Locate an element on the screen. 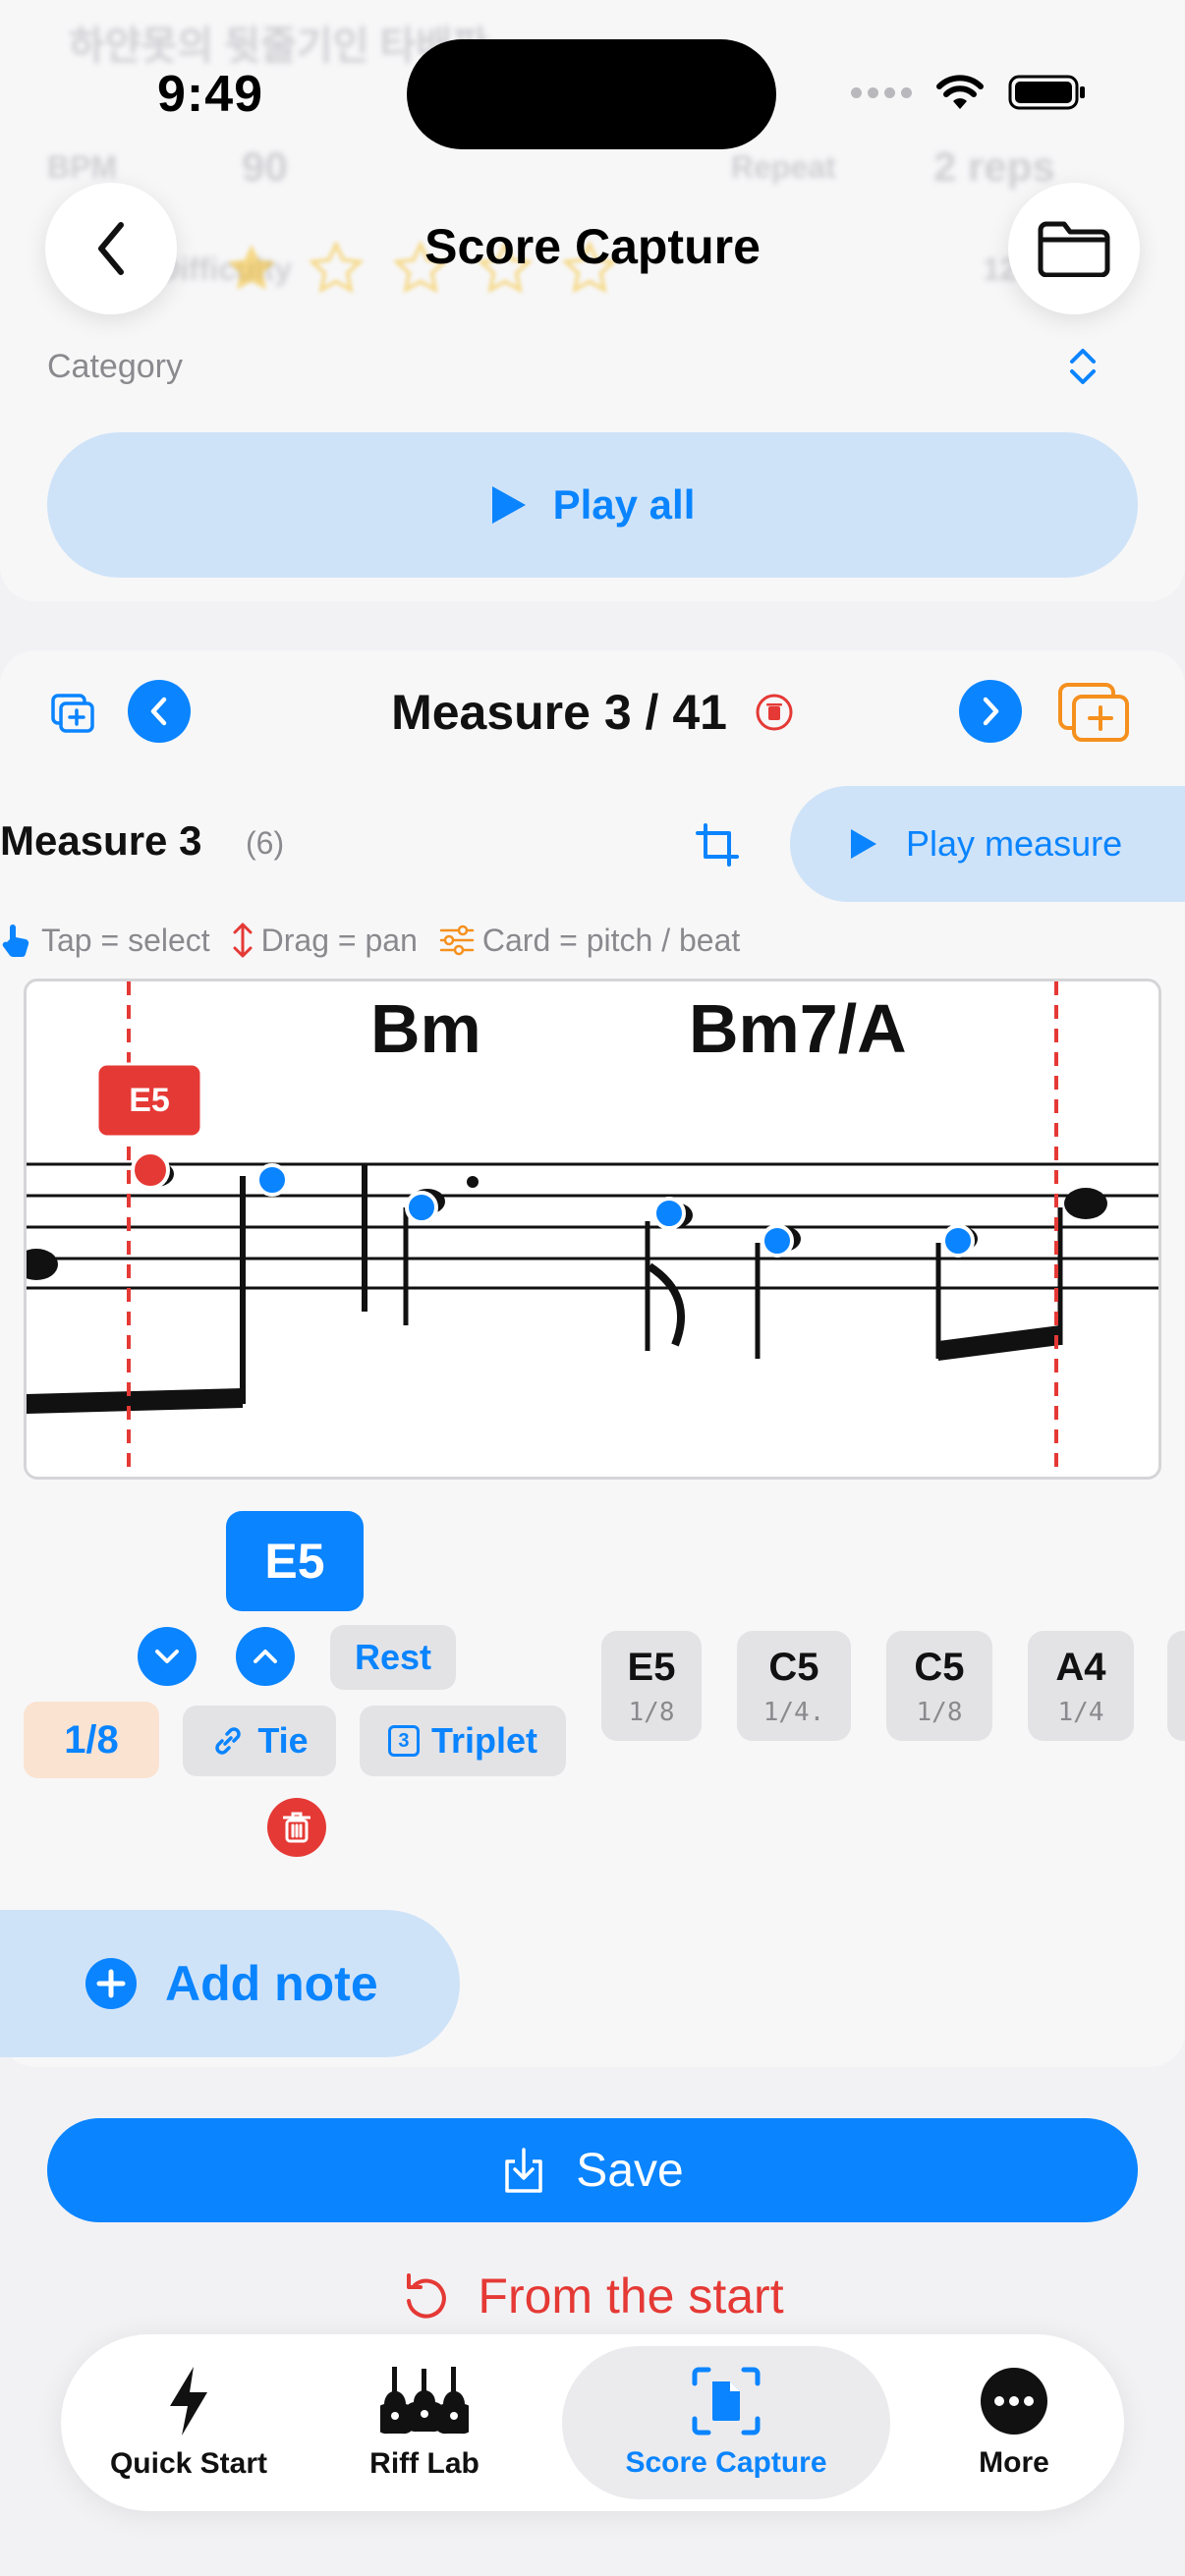  ghost-bpm-label: BPM is located at coordinates (83, 167).